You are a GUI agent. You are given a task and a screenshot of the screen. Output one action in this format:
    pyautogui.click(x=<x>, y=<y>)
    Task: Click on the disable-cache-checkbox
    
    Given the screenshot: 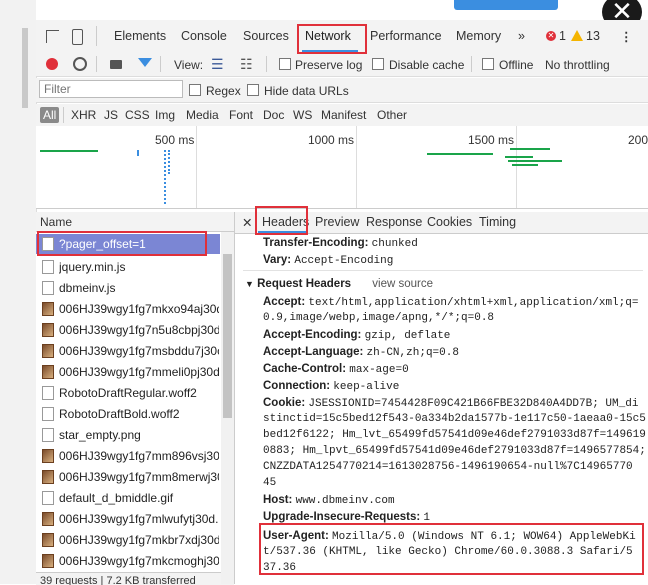 What is the action you would take?
    pyautogui.click(x=378, y=64)
    